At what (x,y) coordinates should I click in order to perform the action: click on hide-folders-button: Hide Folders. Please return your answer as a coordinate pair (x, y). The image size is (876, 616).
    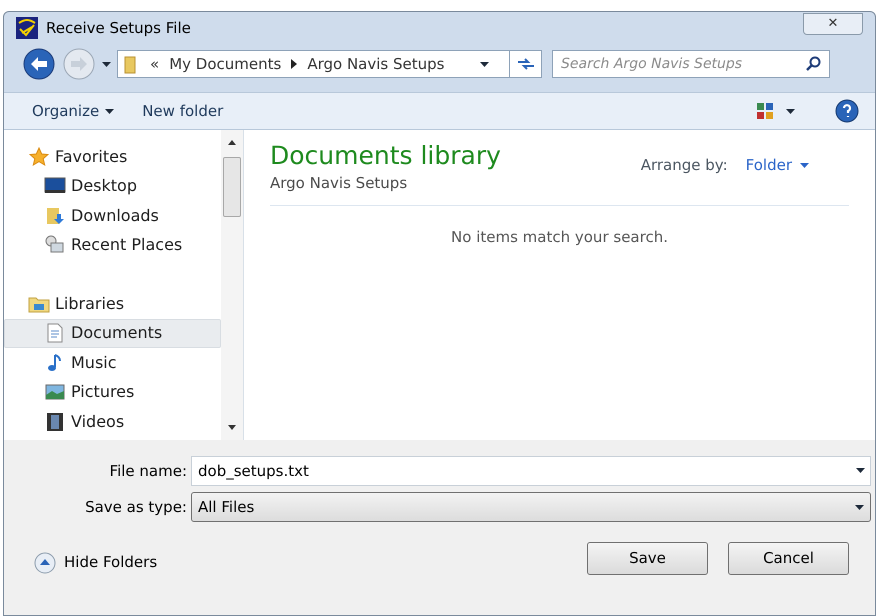
    Looking at the image, I should click on (96, 562).